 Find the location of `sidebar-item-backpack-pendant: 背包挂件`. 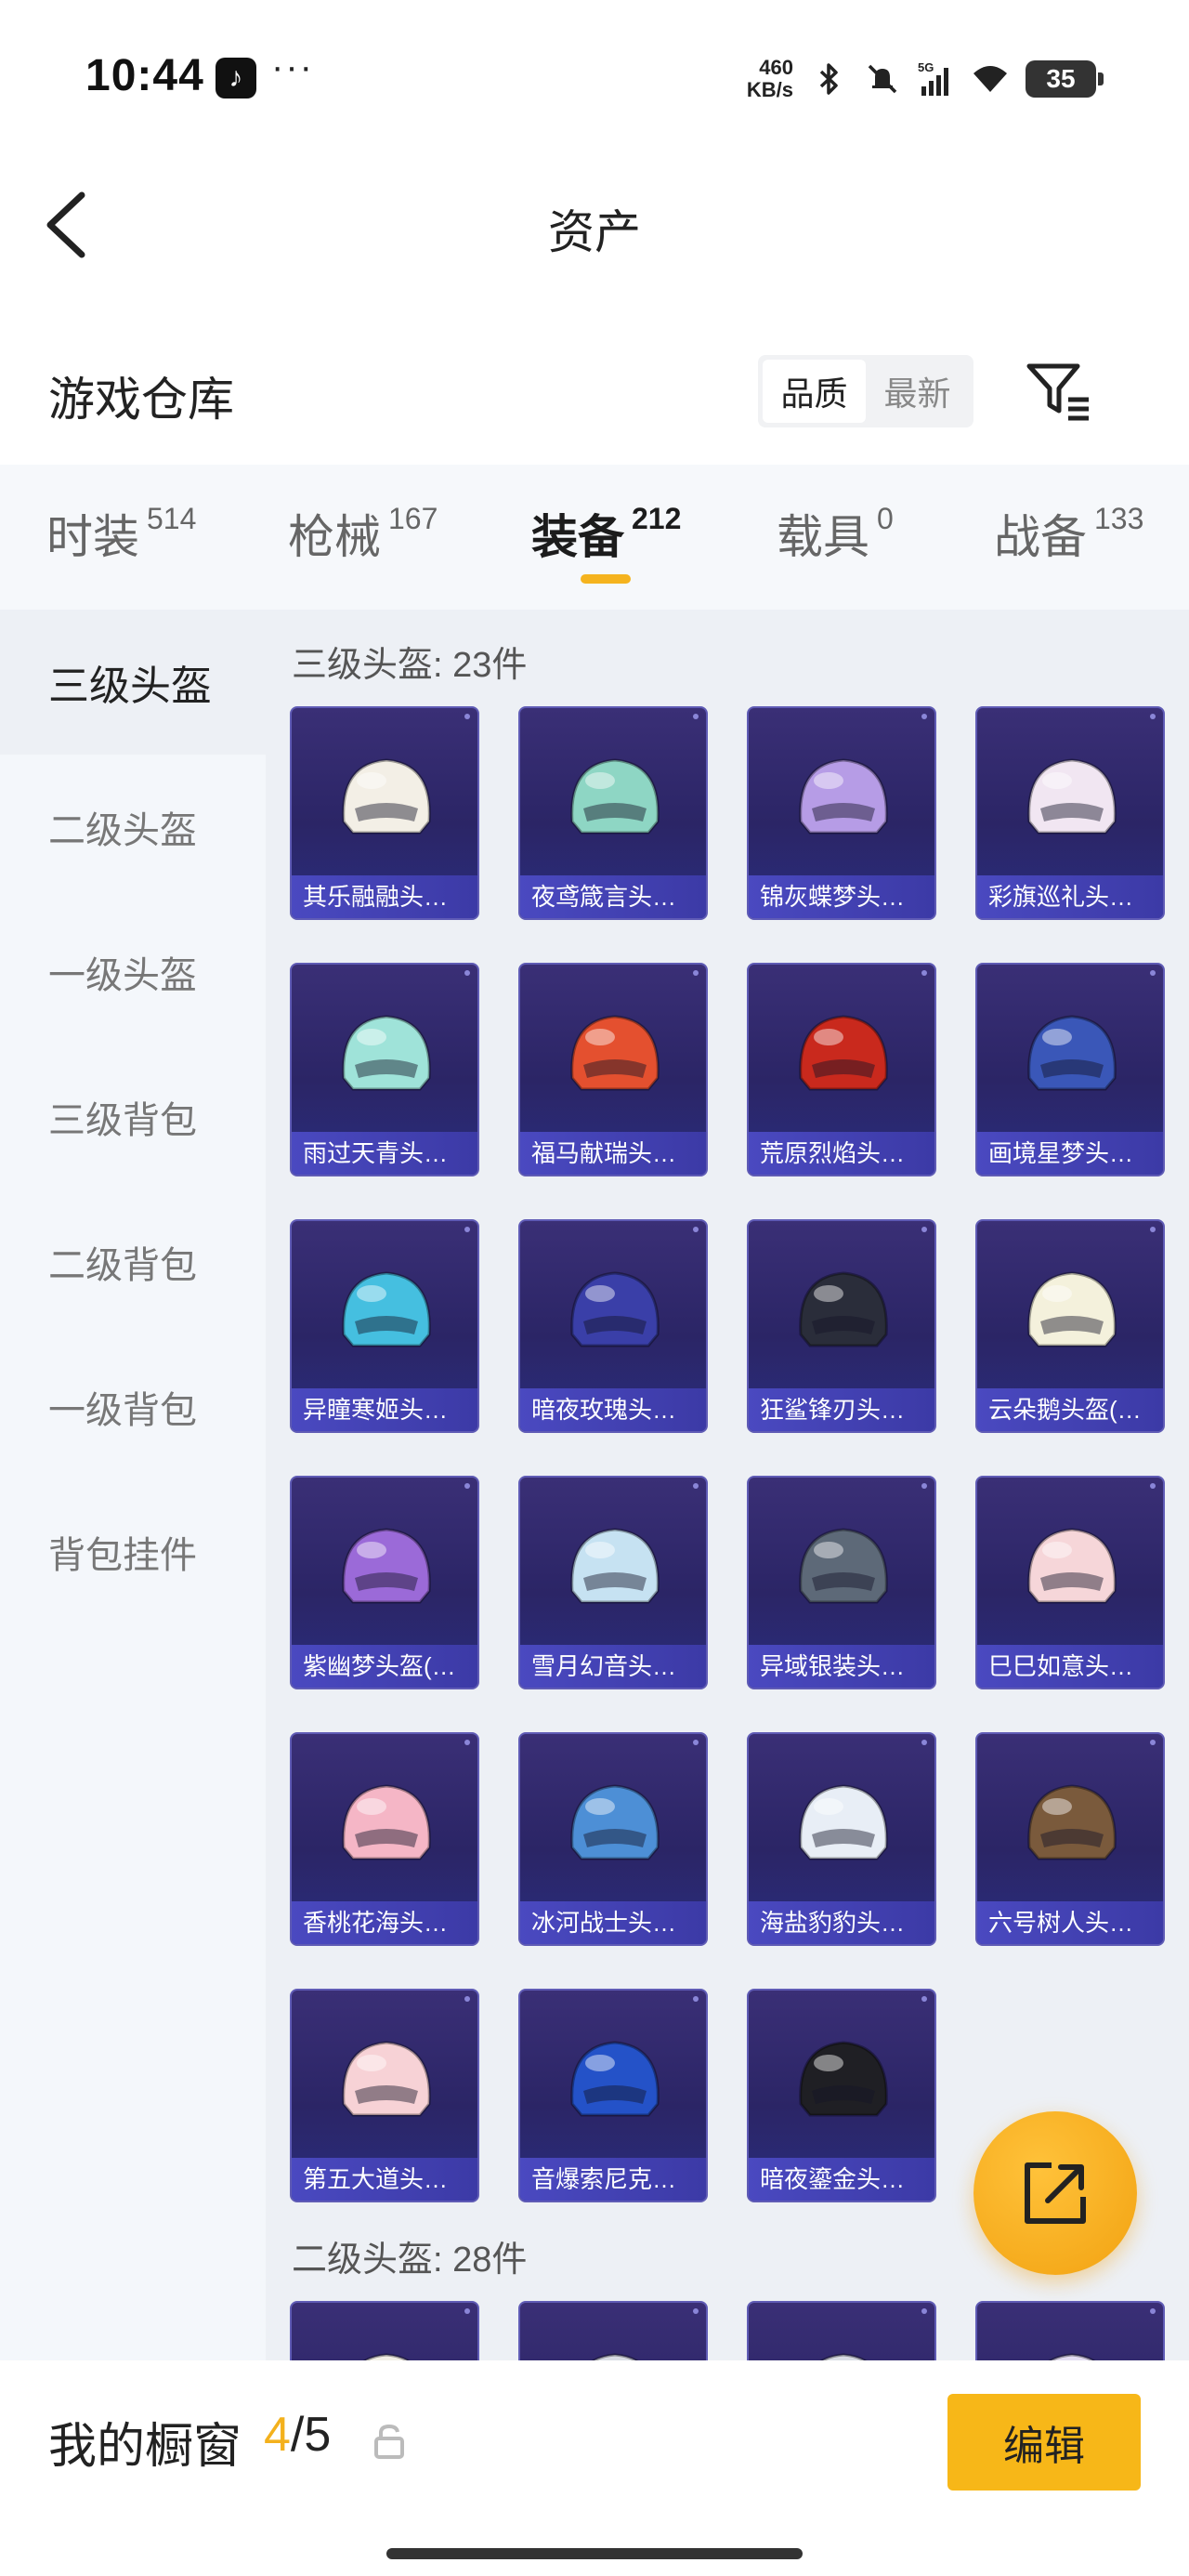

sidebar-item-backpack-pendant: 背包挂件 is located at coordinates (133, 1551).